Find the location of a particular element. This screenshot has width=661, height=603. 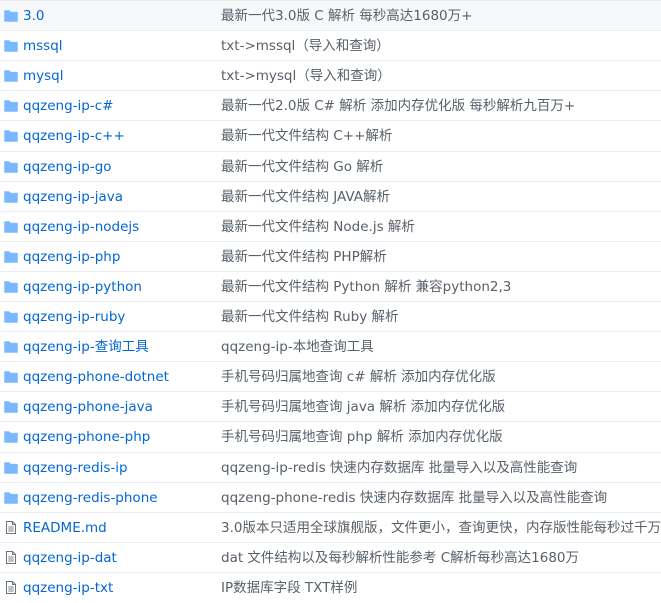

file-name-link: qqzeng-phone-php is located at coordinates (86, 437).